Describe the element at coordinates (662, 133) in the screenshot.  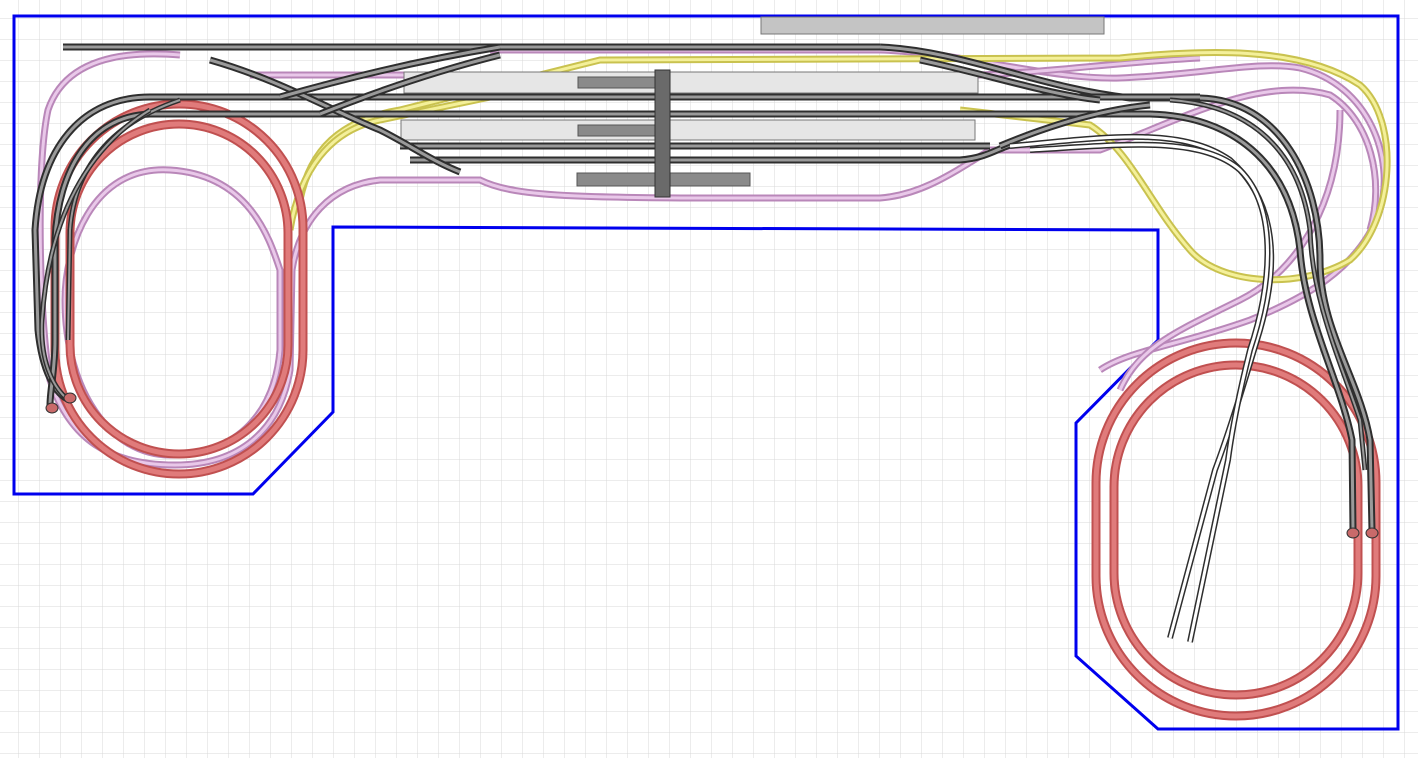
I see `footbridge` at that location.